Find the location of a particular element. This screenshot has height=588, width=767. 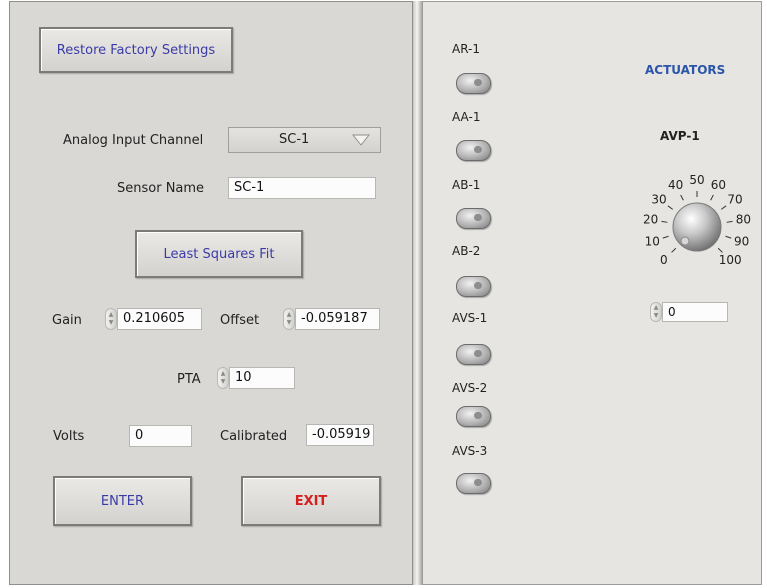

gain-input: 0.210605 is located at coordinates (159, 319).